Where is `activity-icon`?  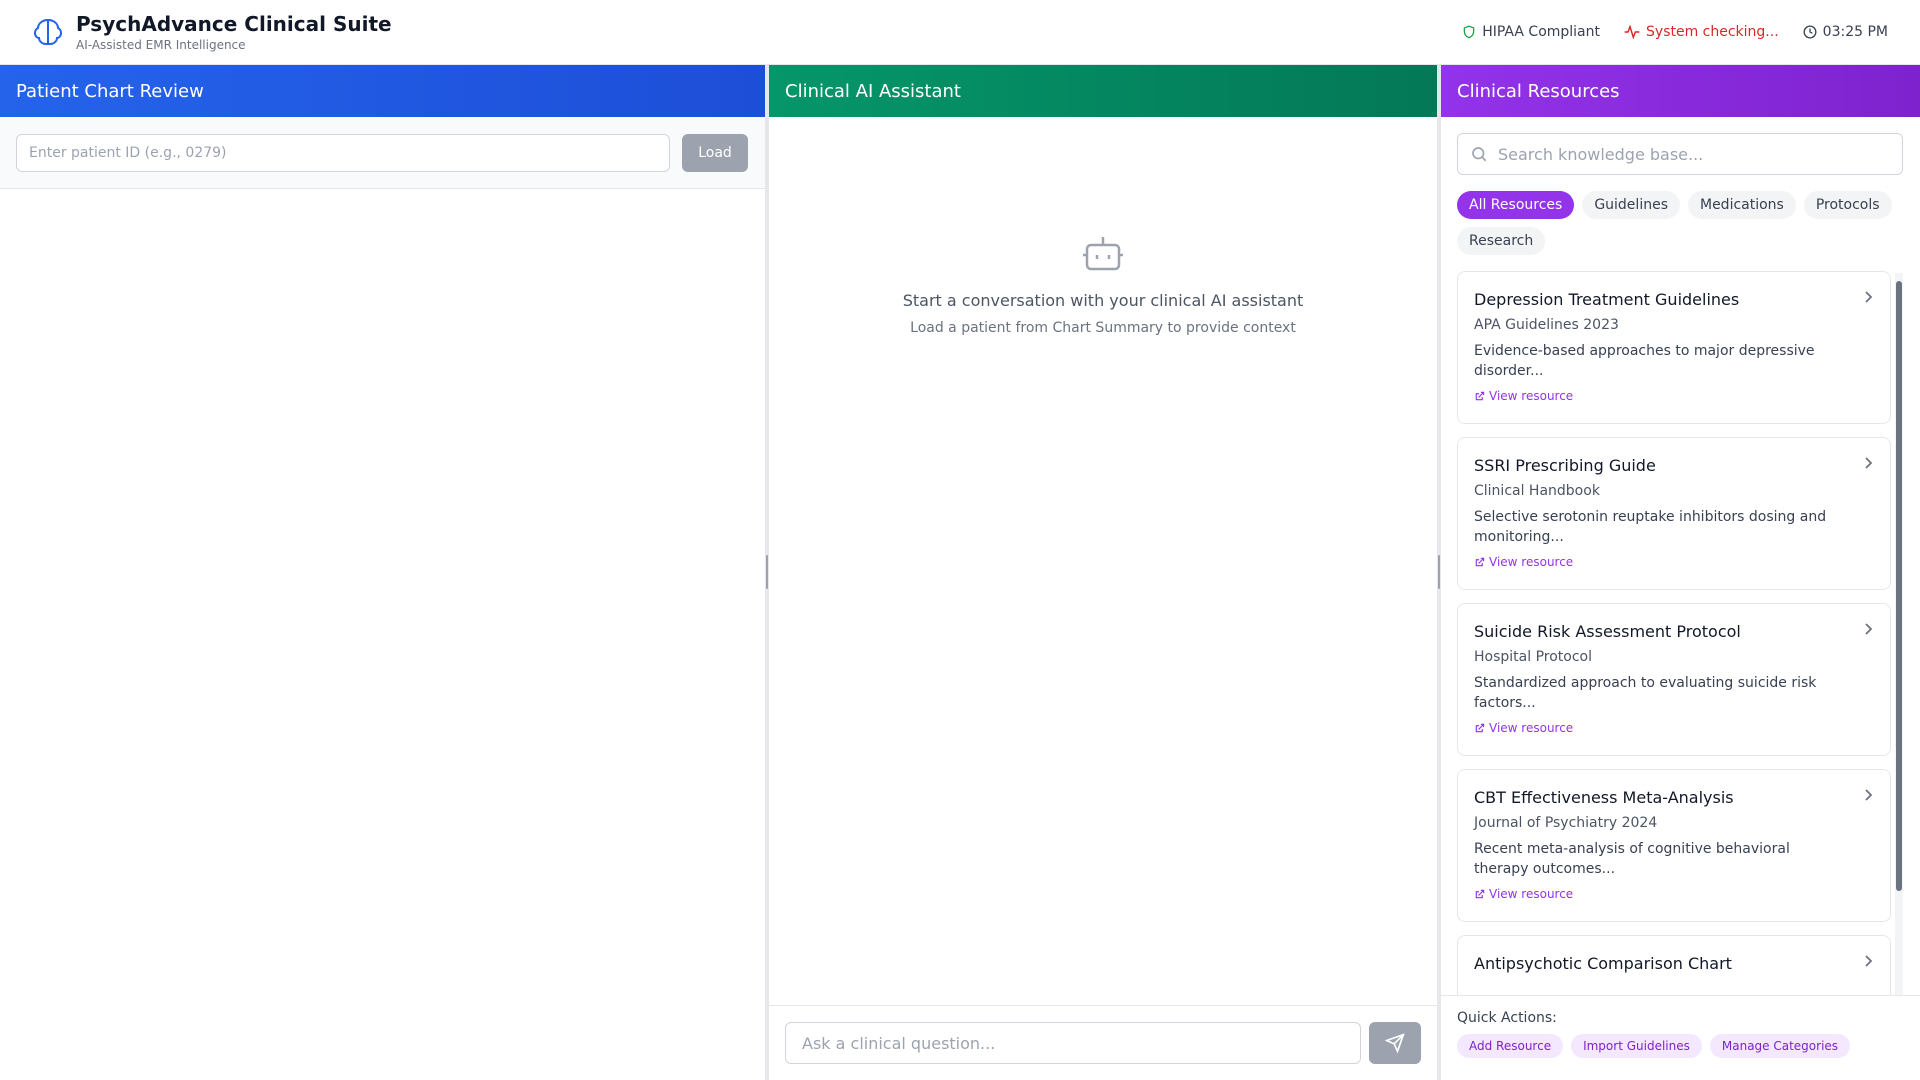 activity-icon is located at coordinates (1632, 32).